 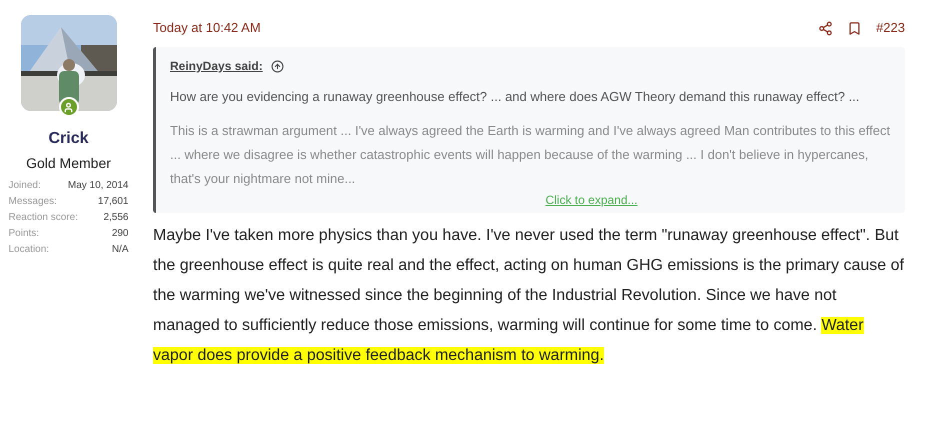 I want to click on stat-label: Joined:, so click(x=24, y=186).